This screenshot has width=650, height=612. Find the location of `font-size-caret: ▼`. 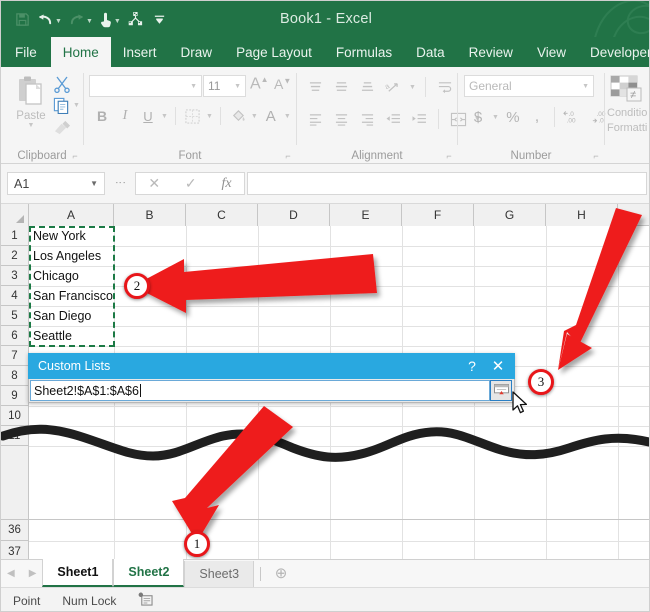

font-size-caret: ▼ is located at coordinates (237, 86).